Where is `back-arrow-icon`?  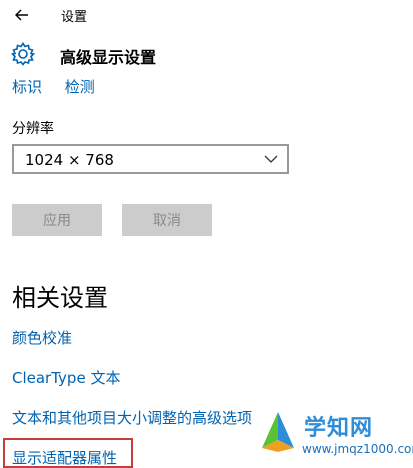 back-arrow-icon is located at coordinates (21, 15).